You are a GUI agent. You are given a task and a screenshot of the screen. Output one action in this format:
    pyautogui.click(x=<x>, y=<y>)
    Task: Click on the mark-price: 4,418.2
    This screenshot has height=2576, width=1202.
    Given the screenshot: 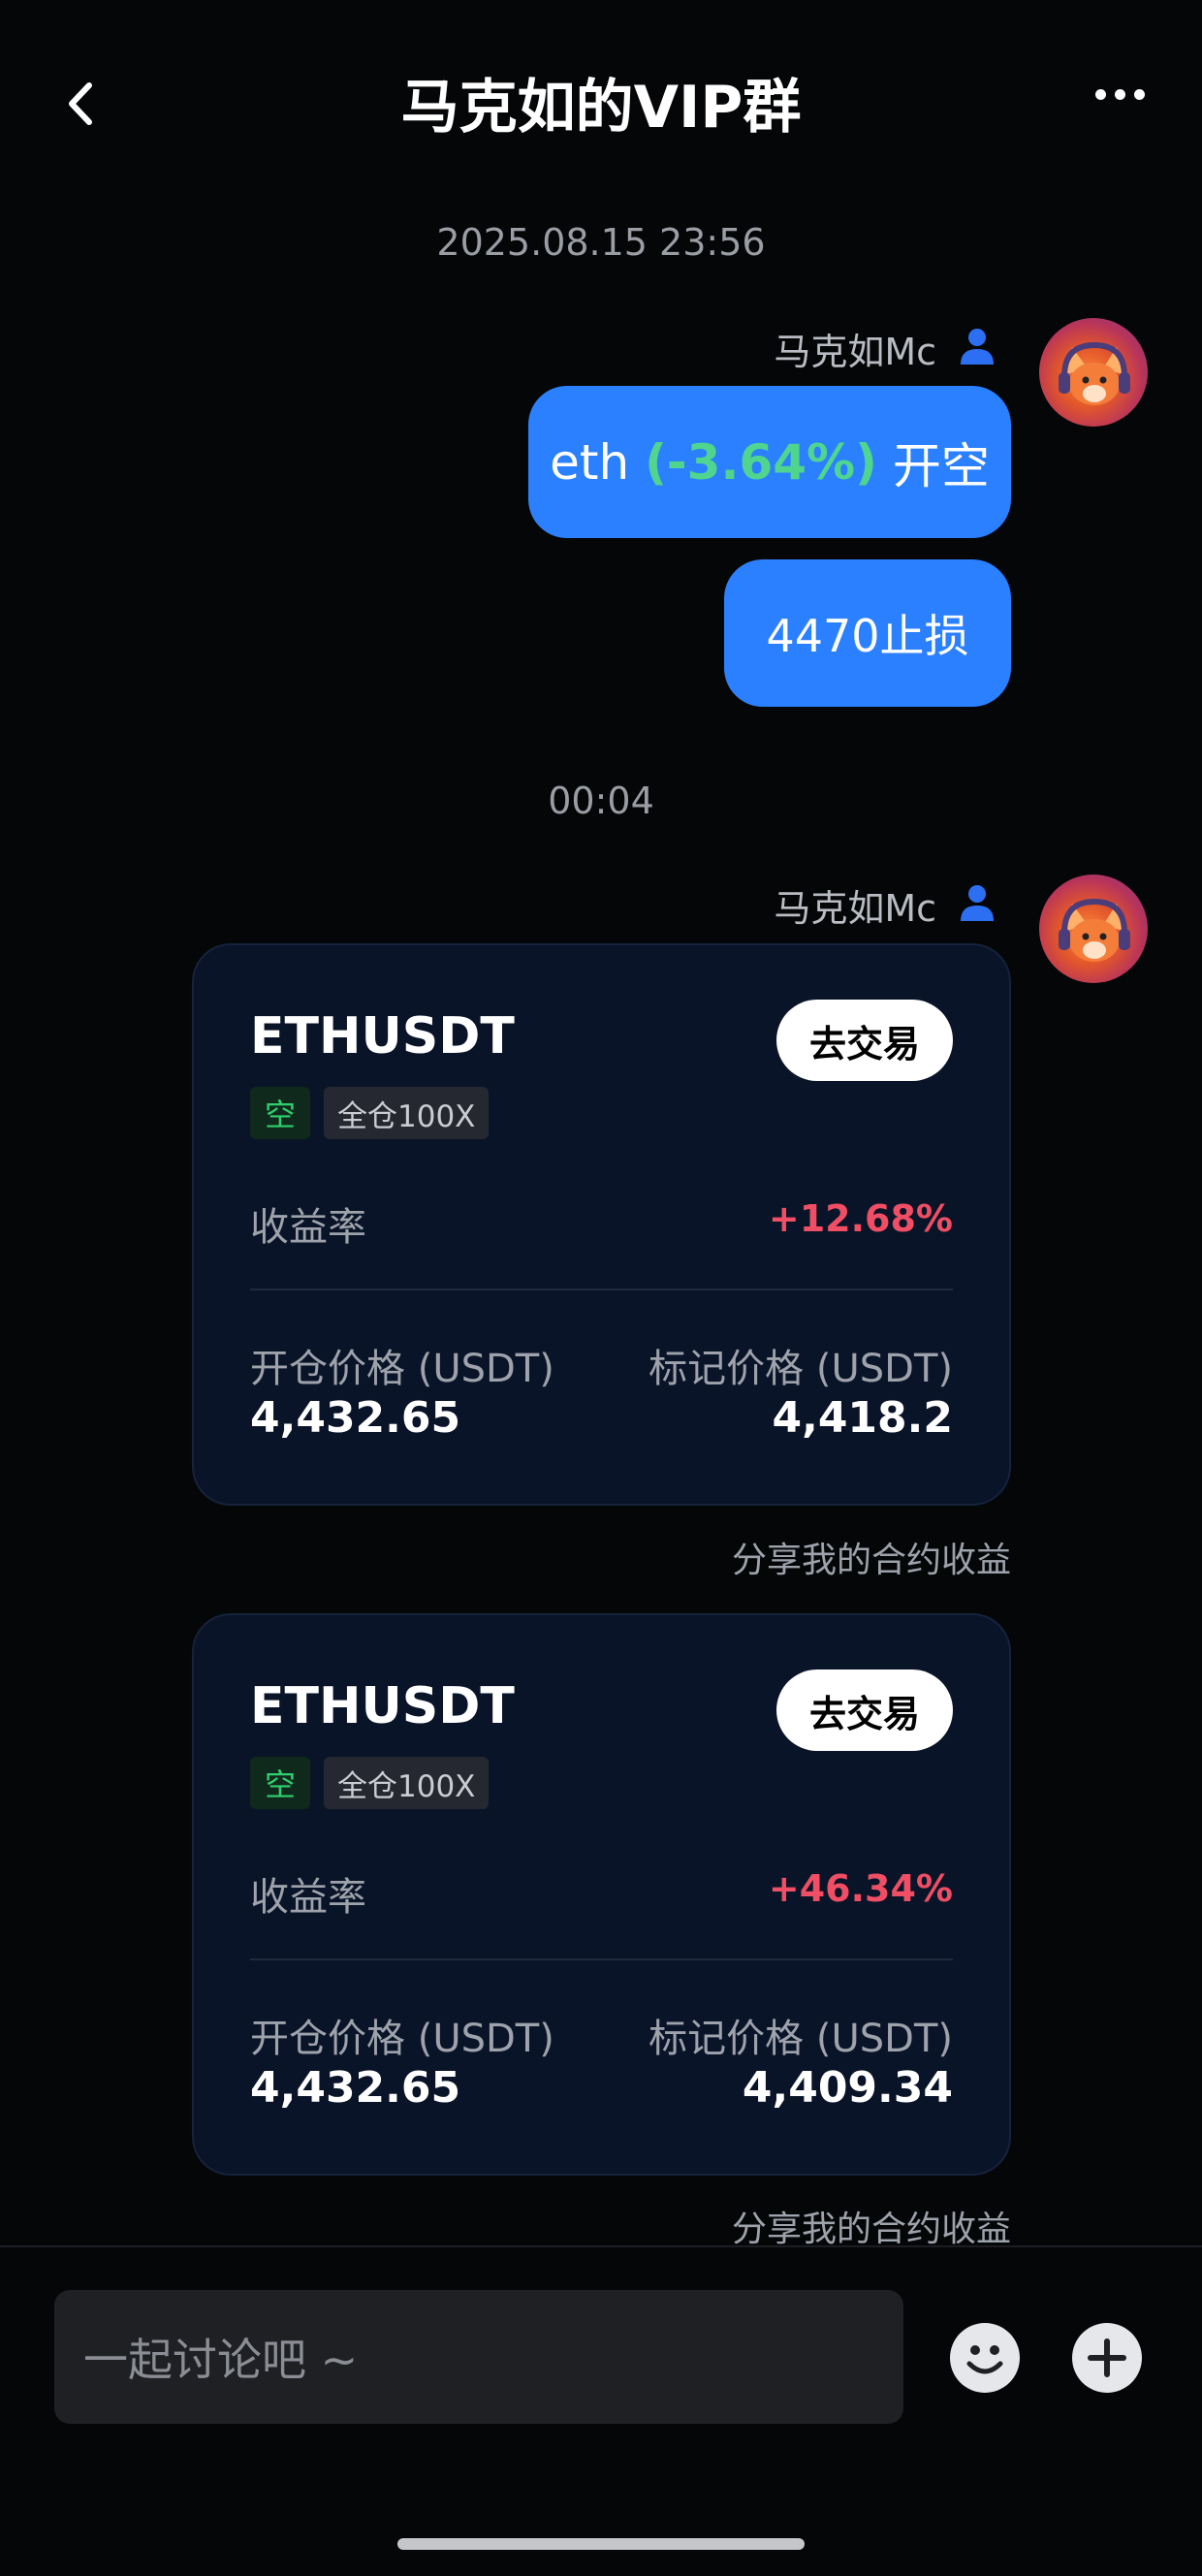 What is the action you would take?
    pyautogui.click(x=862, y=1418)
    